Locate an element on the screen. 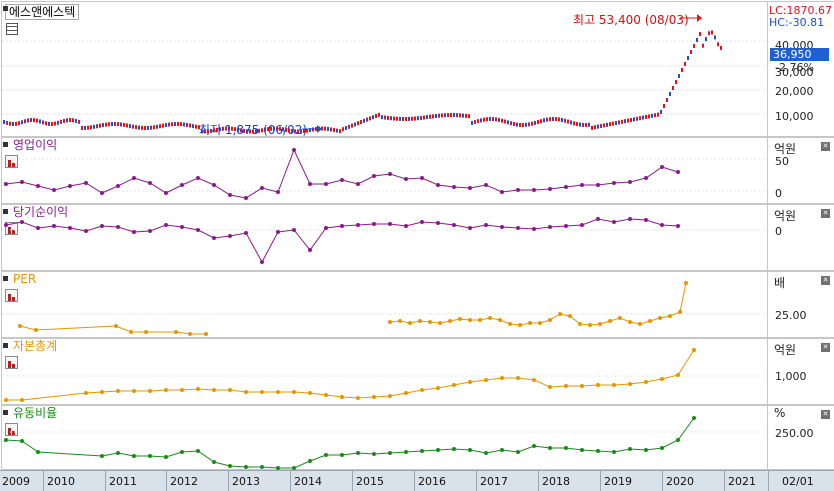 This screenshot has width=834, height=491. x-label-2009: 2009 is located at coordinates (16, 481).